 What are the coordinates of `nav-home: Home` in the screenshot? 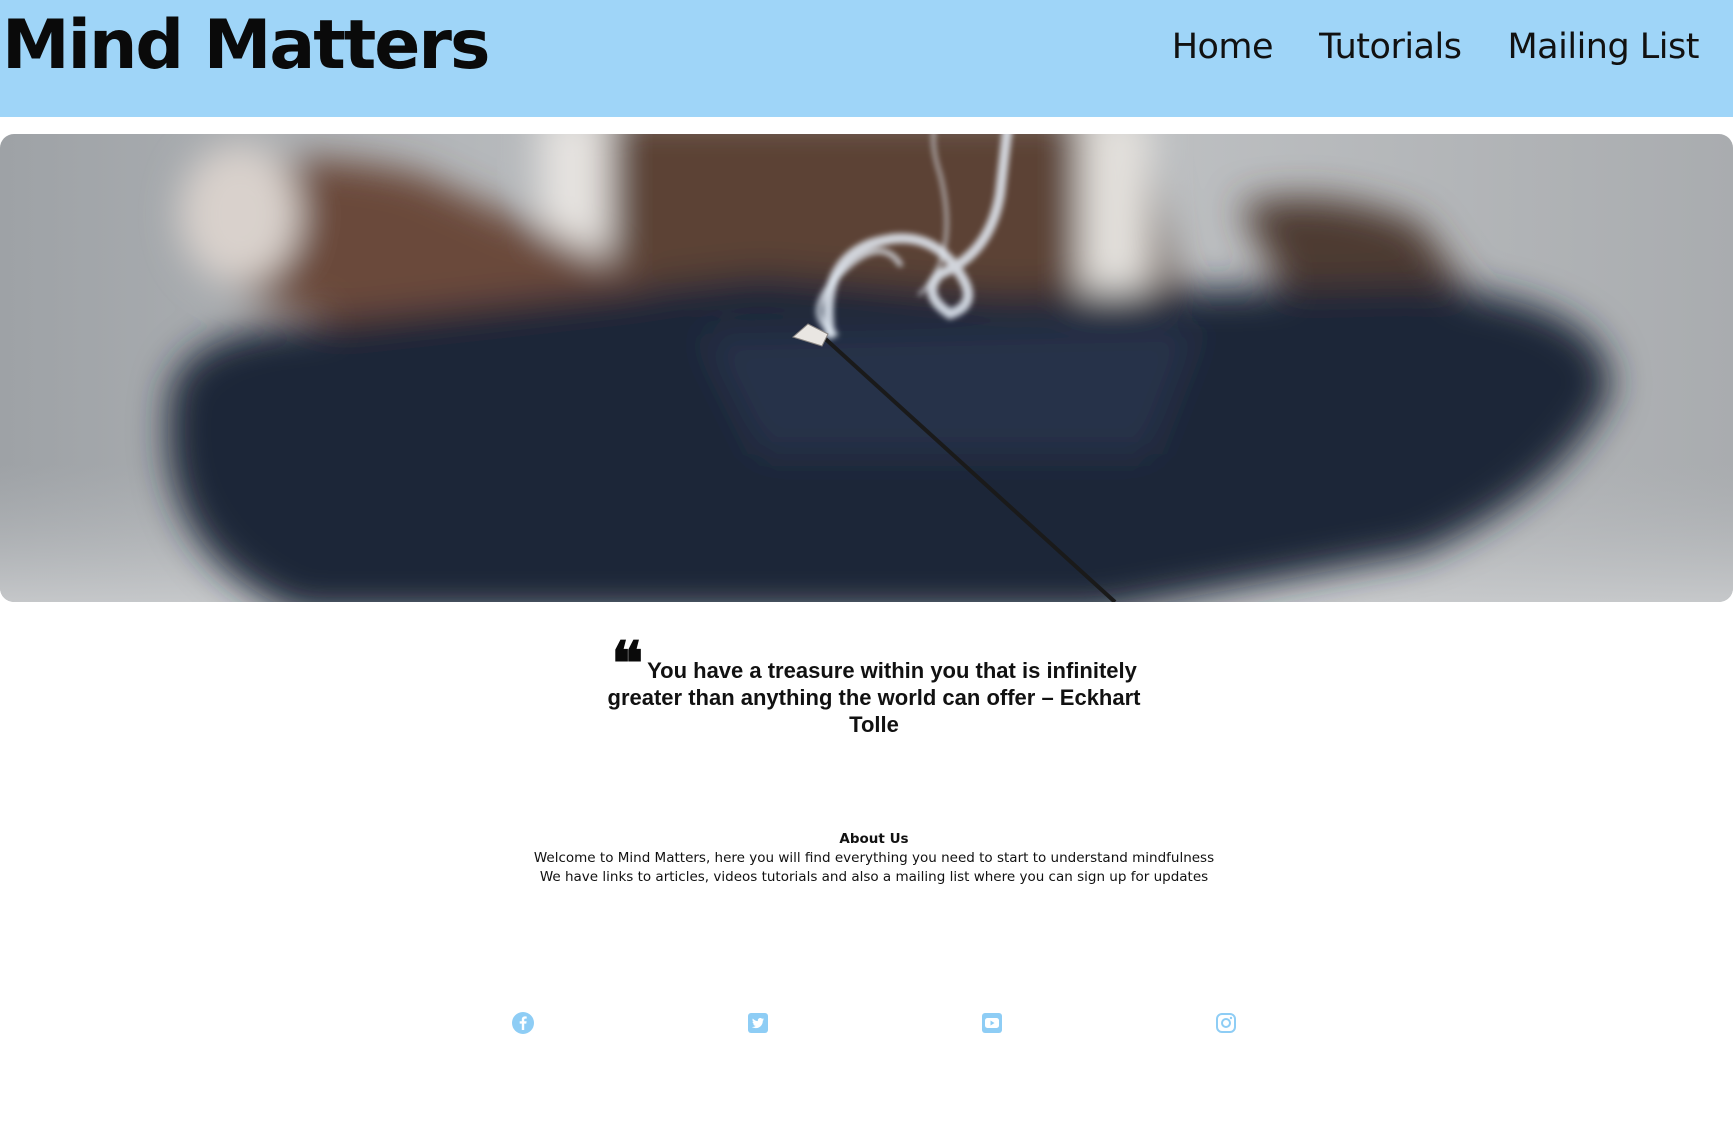 It's located at (1223, 47).